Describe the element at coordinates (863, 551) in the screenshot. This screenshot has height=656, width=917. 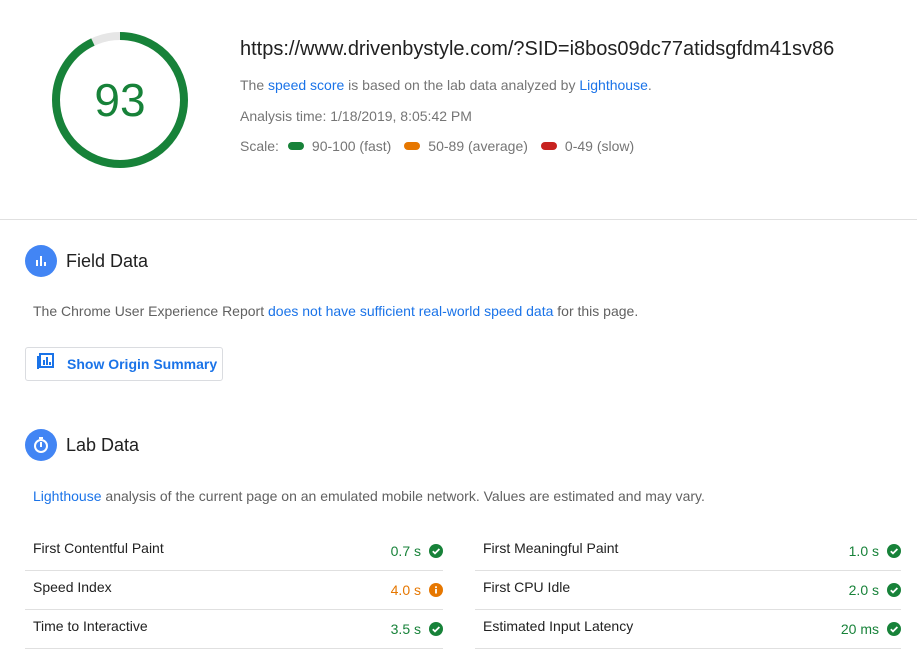
I see `metric-value: 1.0 s` at that location.